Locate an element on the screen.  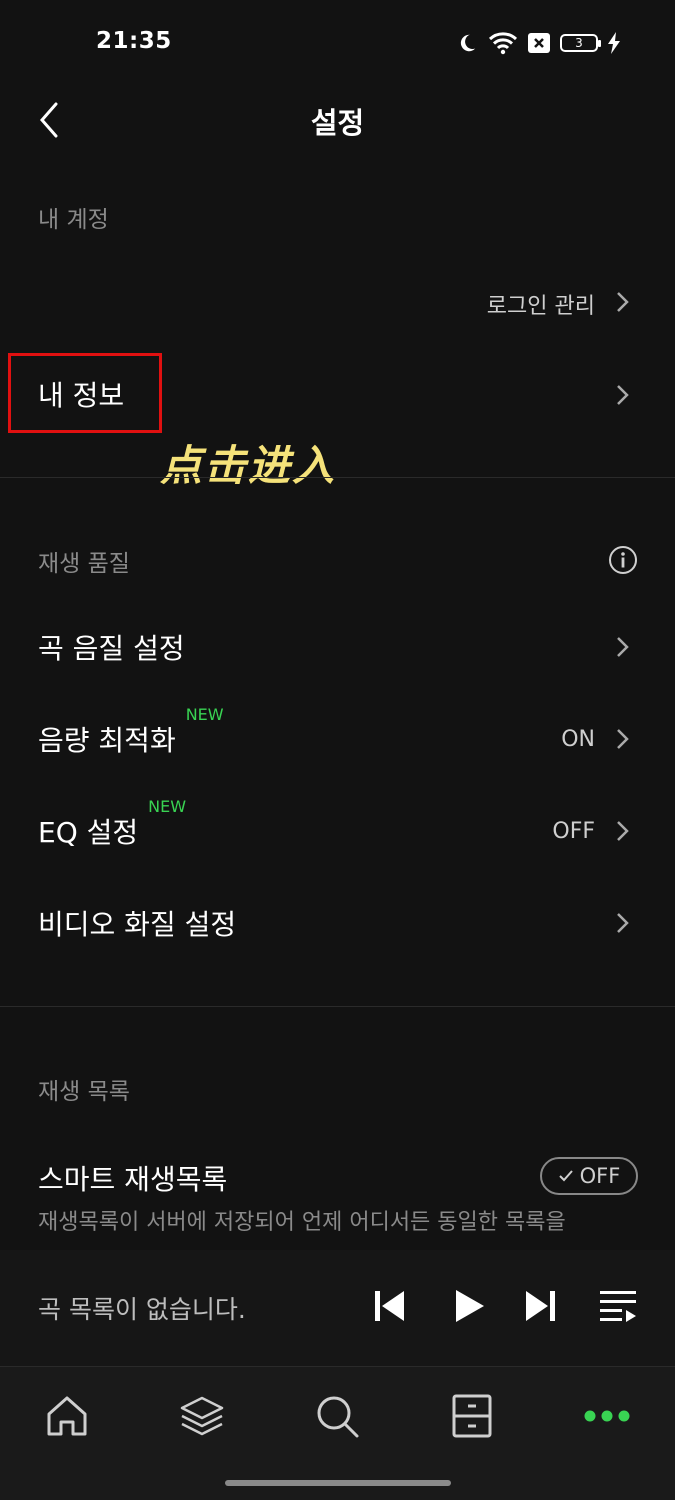
wifi-icon is located at coordinates (503, 43).